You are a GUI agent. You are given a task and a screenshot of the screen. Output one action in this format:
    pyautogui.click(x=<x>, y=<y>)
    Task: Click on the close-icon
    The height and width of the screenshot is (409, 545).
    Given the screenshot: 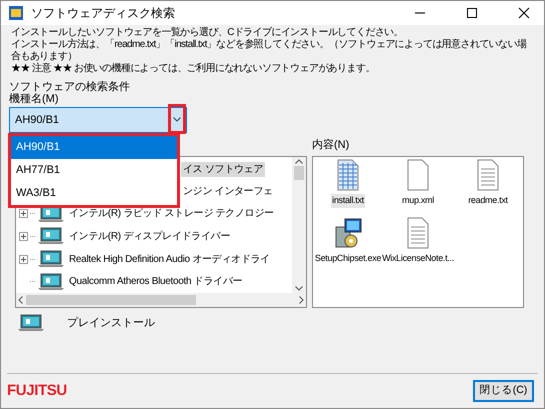 What is the action you would take?
    pyautogui.click(x=524, y=13)
    